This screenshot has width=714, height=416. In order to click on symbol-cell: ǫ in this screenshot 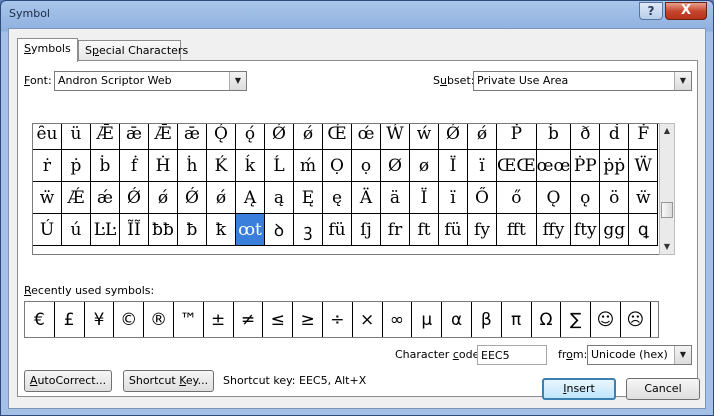, I will do `click(585, 197)`.